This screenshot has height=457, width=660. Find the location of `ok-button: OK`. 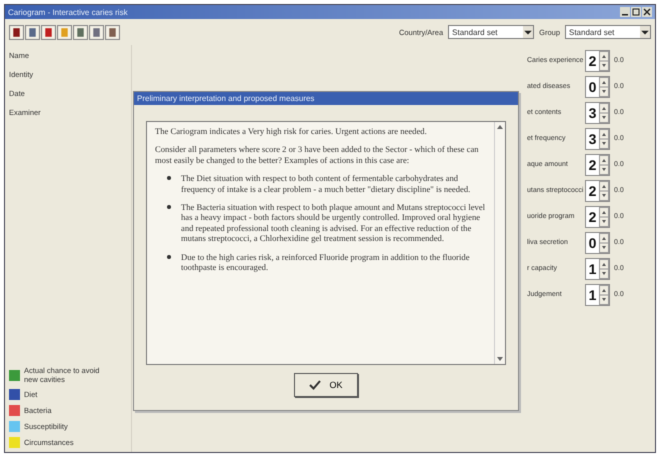

ok-button: OK is located at coordinates (326, 385).